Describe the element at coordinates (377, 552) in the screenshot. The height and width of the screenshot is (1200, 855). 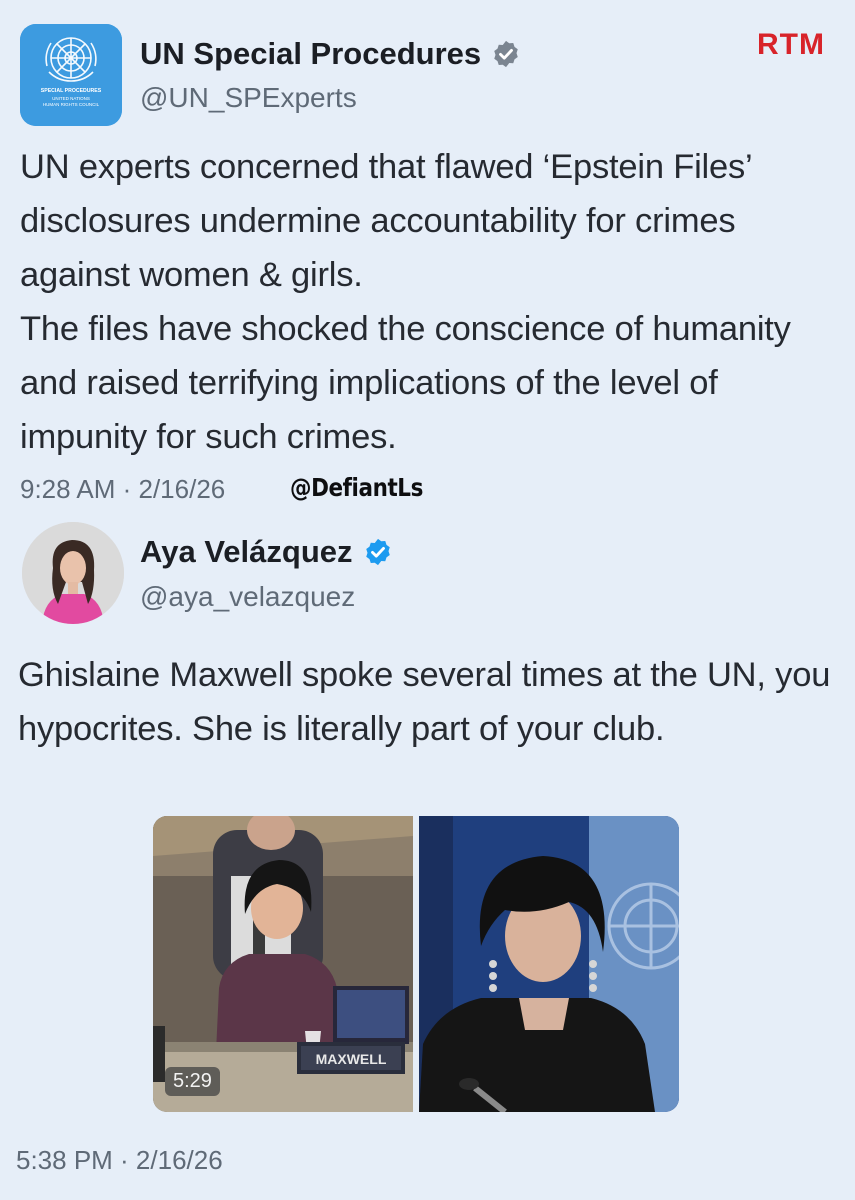
I see `verified-badge-blue-icon` at that location.